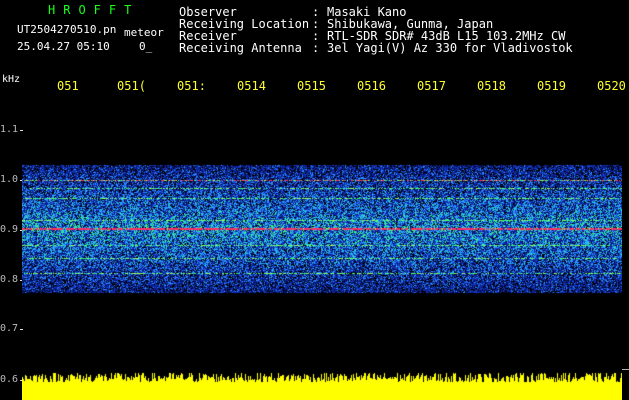 This screenshot has height=400, width=629. Describe the element at coordinates (491, 86) in the screenshot. I see `x-tick-label: 0518` at that location.